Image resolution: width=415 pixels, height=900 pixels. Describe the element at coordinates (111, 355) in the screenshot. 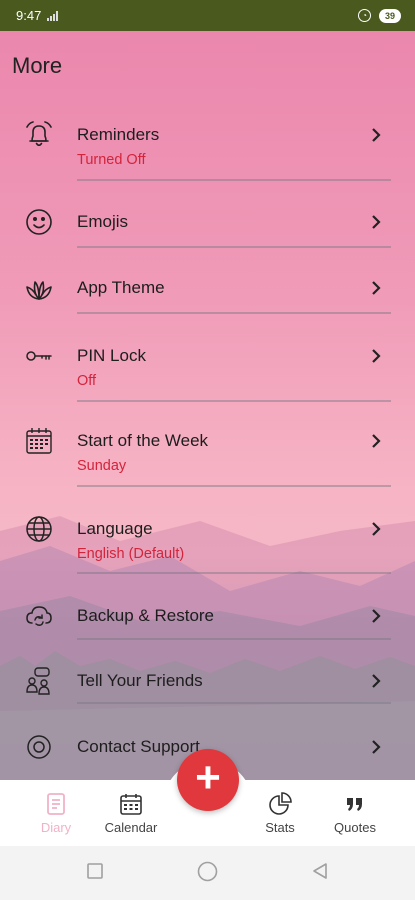

I see `menu-row-label: PIN Lock` at that location.